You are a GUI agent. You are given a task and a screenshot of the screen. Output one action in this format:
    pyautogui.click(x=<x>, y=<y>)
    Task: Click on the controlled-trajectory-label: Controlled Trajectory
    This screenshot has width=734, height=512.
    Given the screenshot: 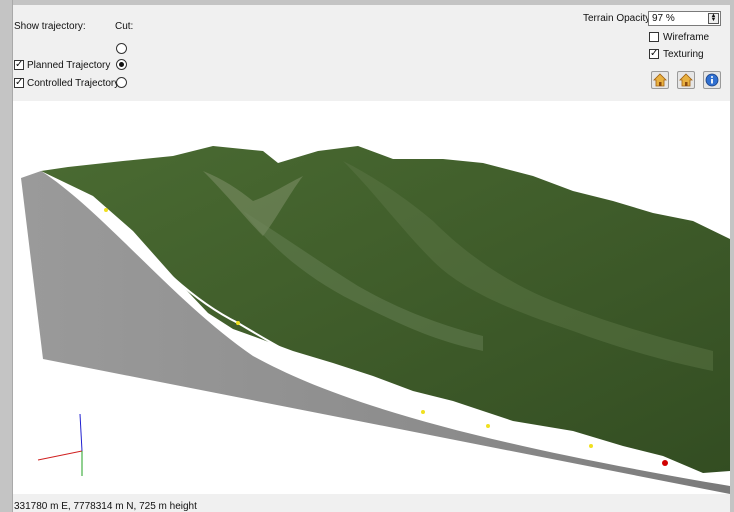 What is the action you would take?
    pyautogui.click(x=73, y=83)
    